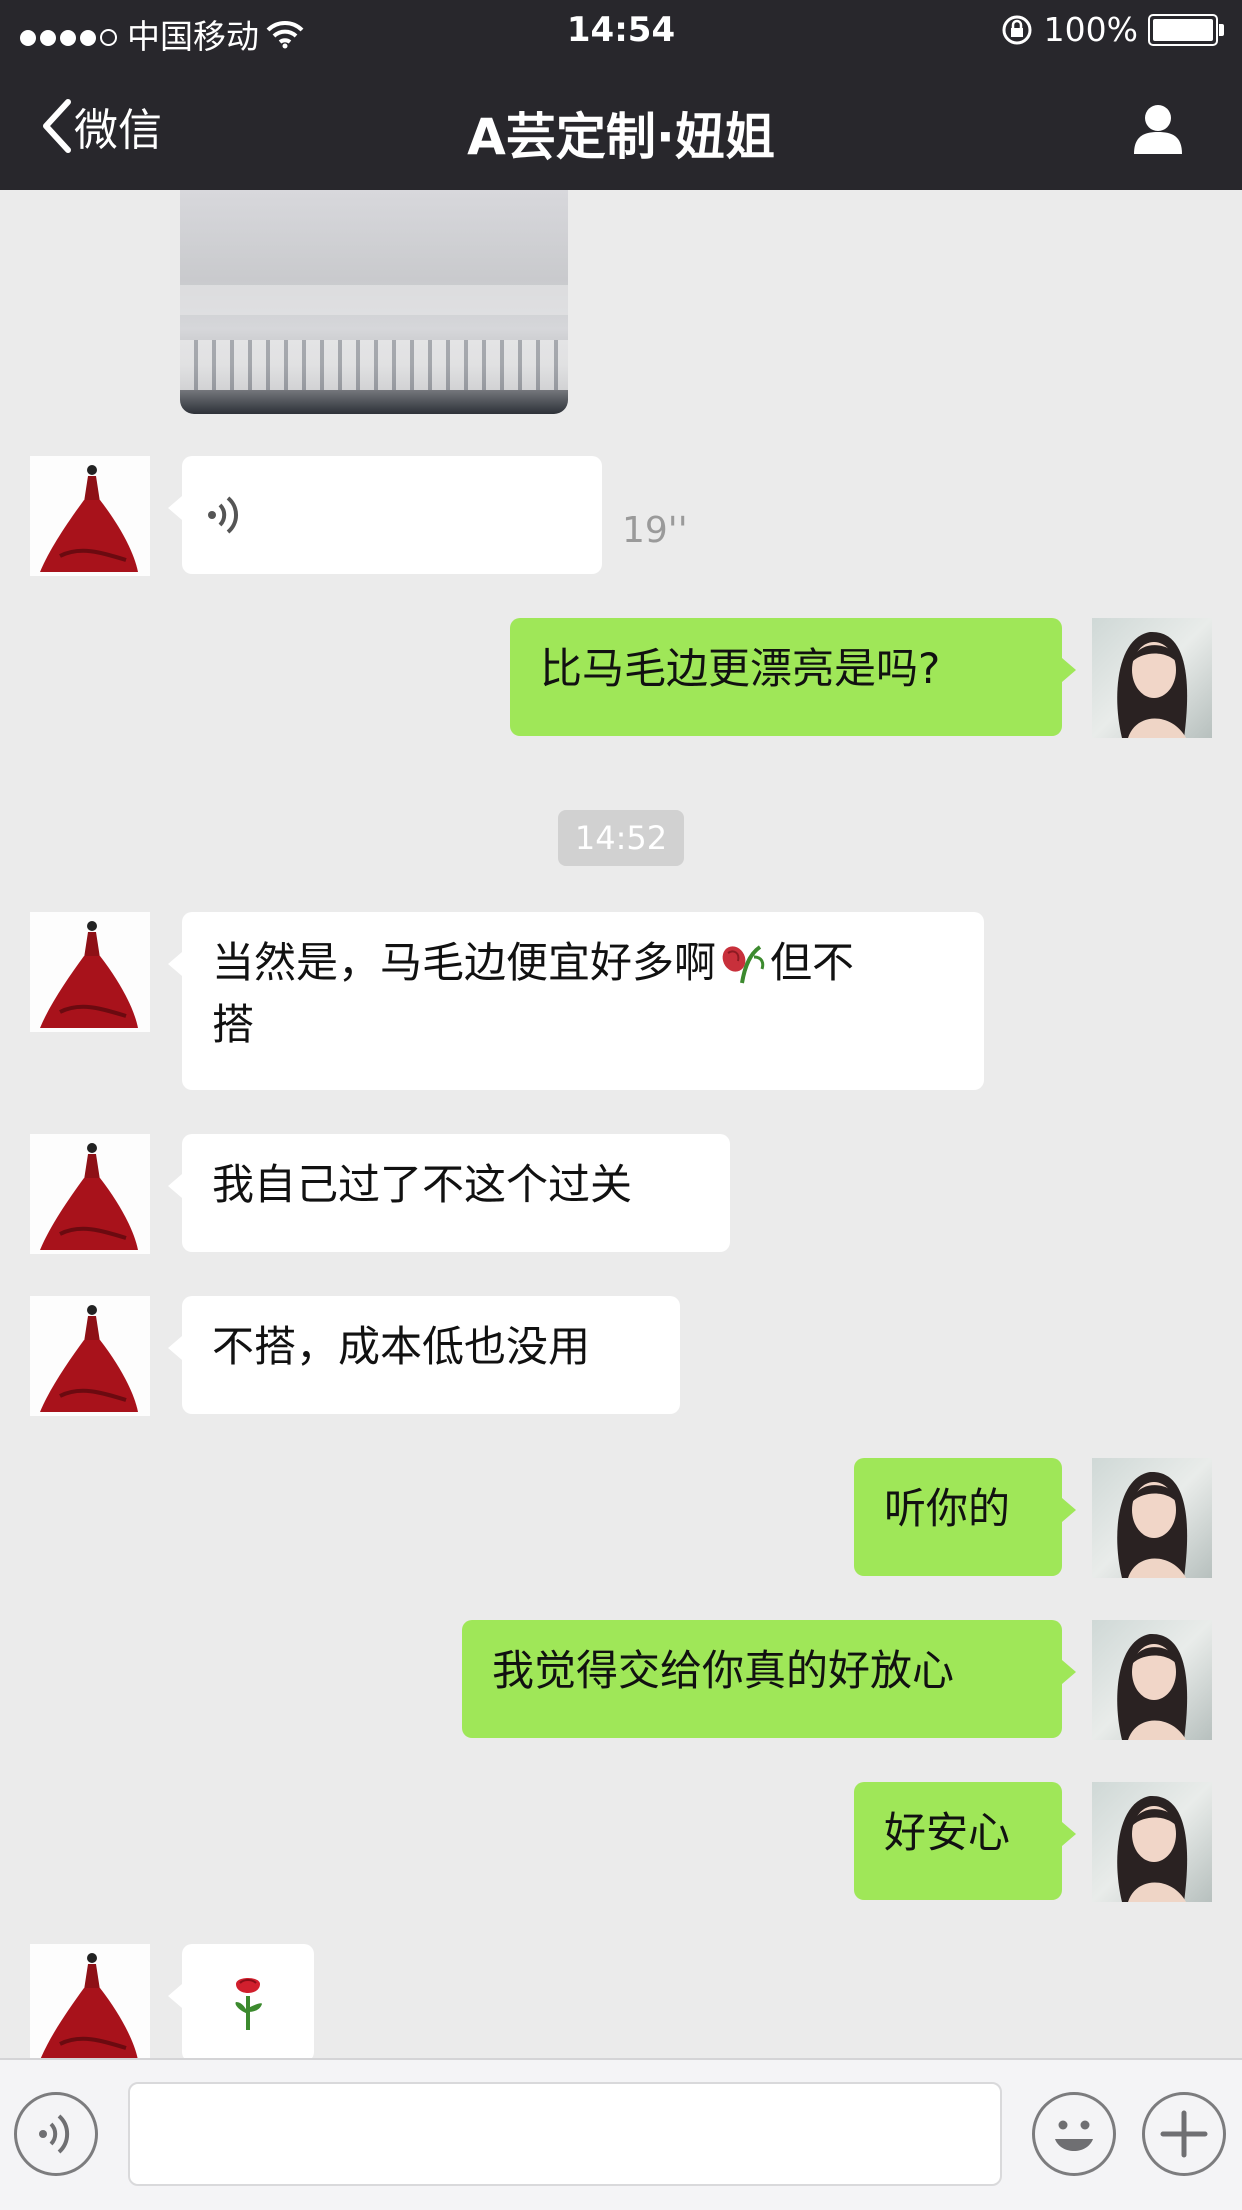 The image size is (1242, 2210). Describe the element at coordinates (464, 962) in the screenshot. I see `message-text: 当然是，马毛边便宜好多啊` at that location.